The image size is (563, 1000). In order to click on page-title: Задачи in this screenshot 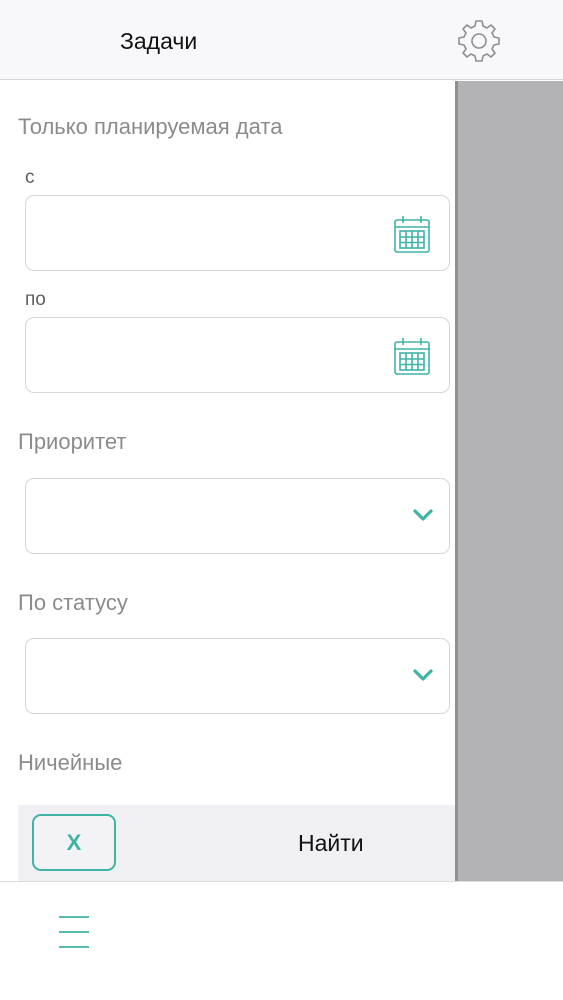, I will do `click(159, 41)`.